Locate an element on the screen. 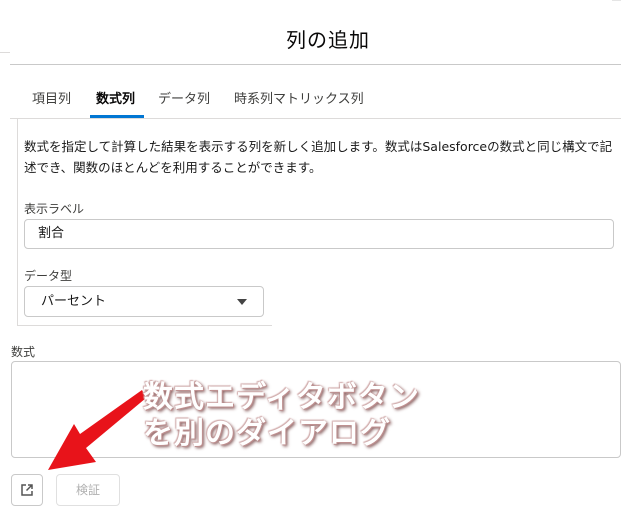  annotation-line-1: 数式エディタボタン is located at coordinates (281, 397).